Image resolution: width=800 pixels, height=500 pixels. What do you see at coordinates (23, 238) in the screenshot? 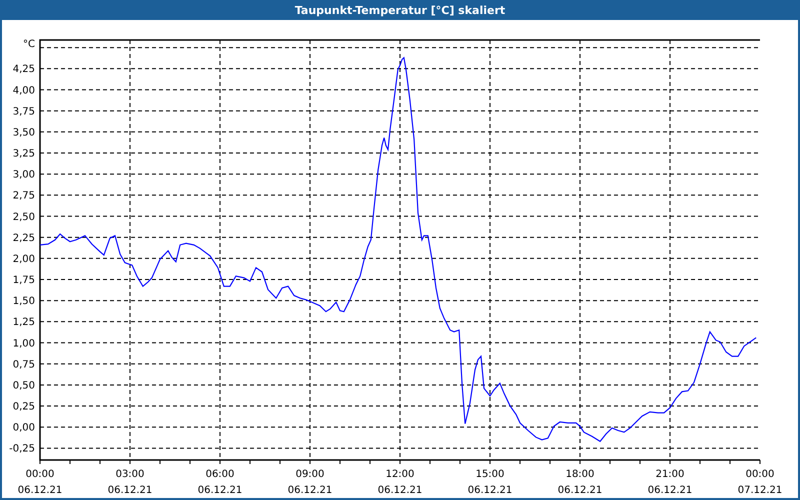
I see `y-tick-label: 2,25` at bounding box center [23, 238].